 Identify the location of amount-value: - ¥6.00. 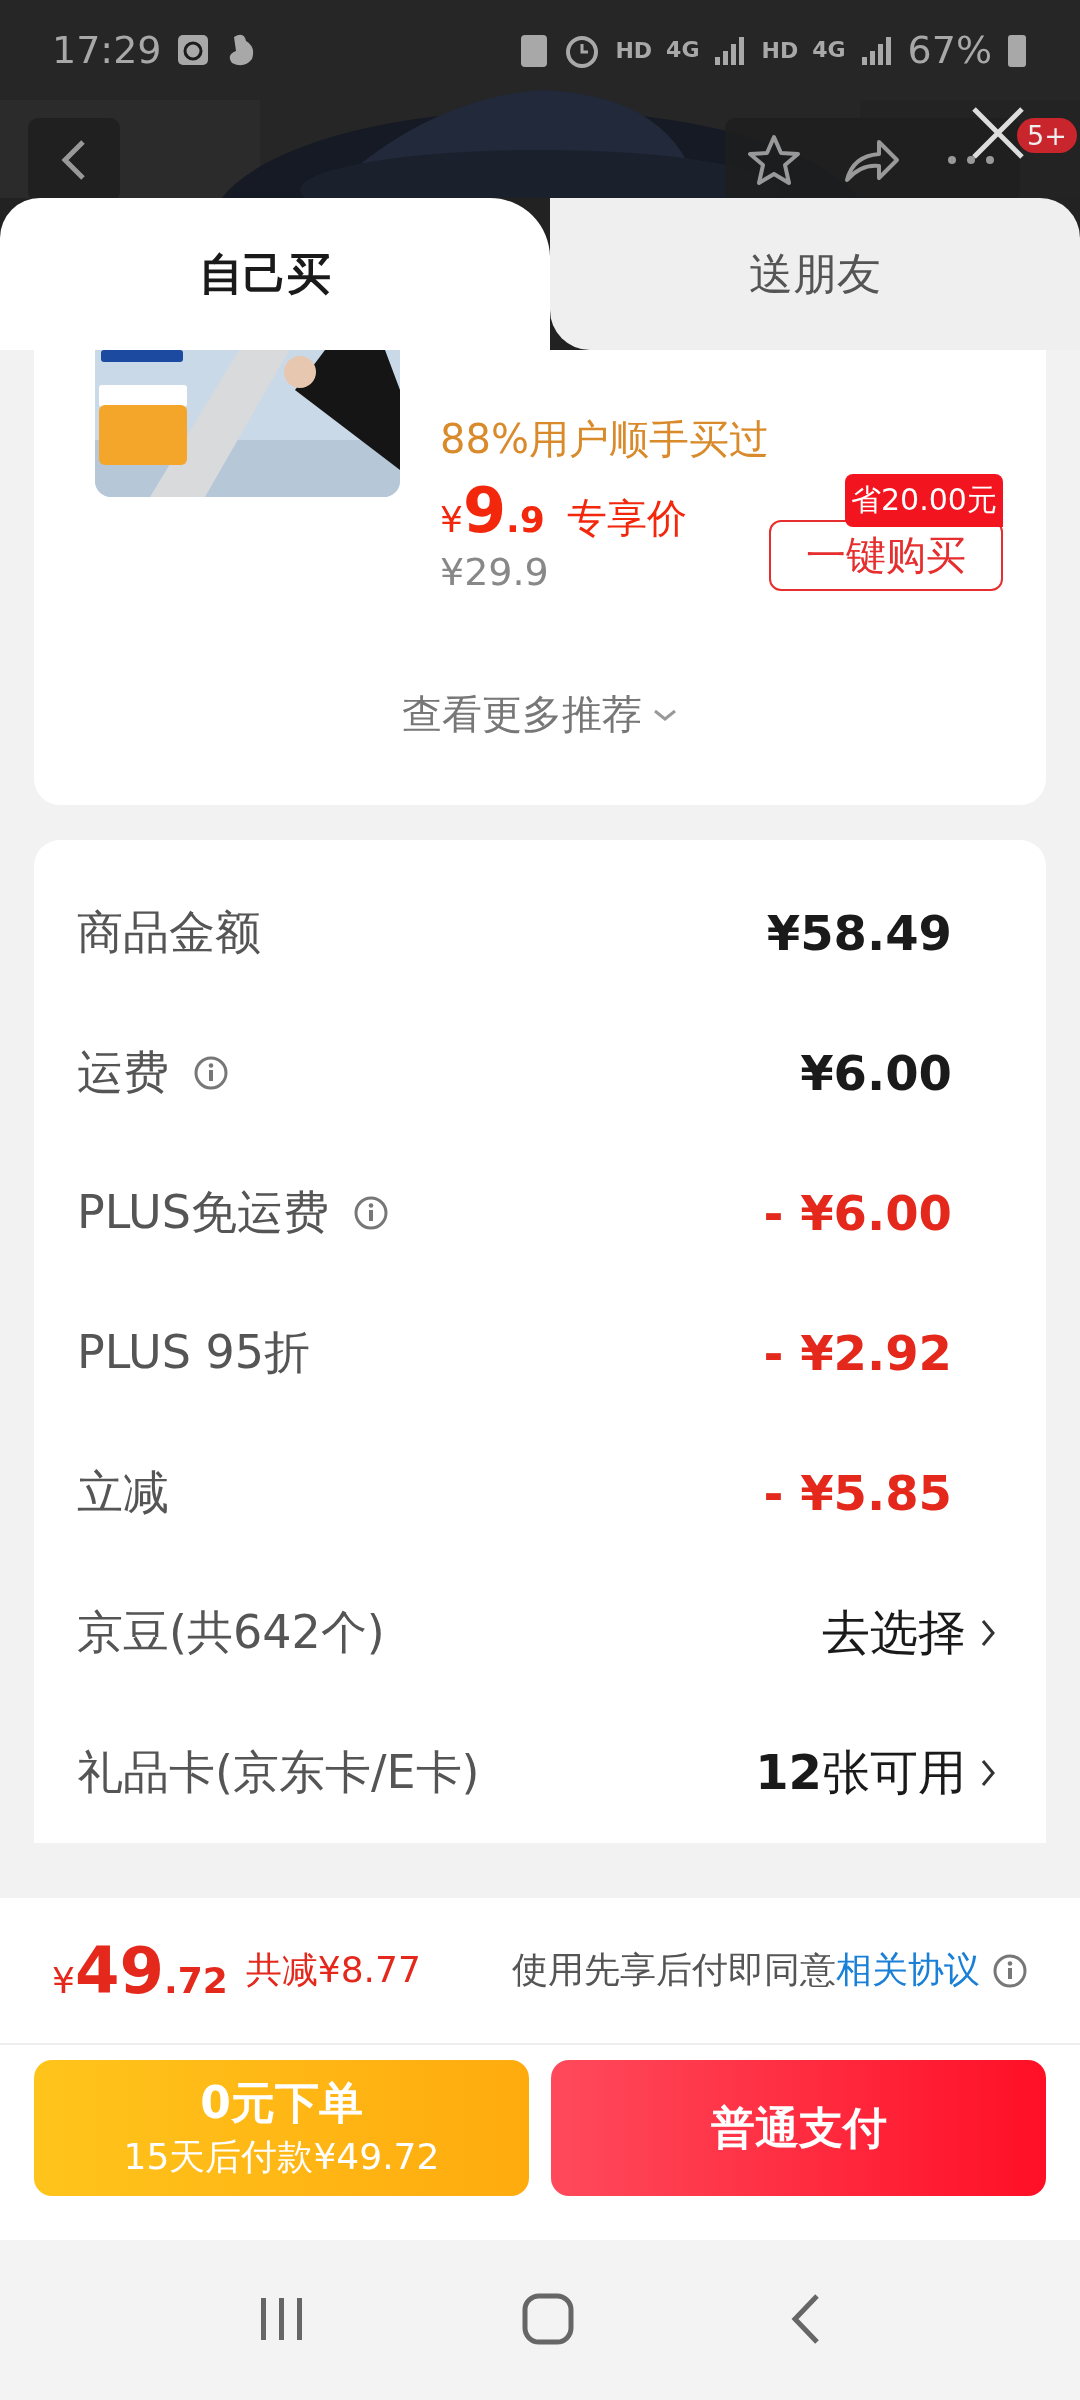
(857, 1213).